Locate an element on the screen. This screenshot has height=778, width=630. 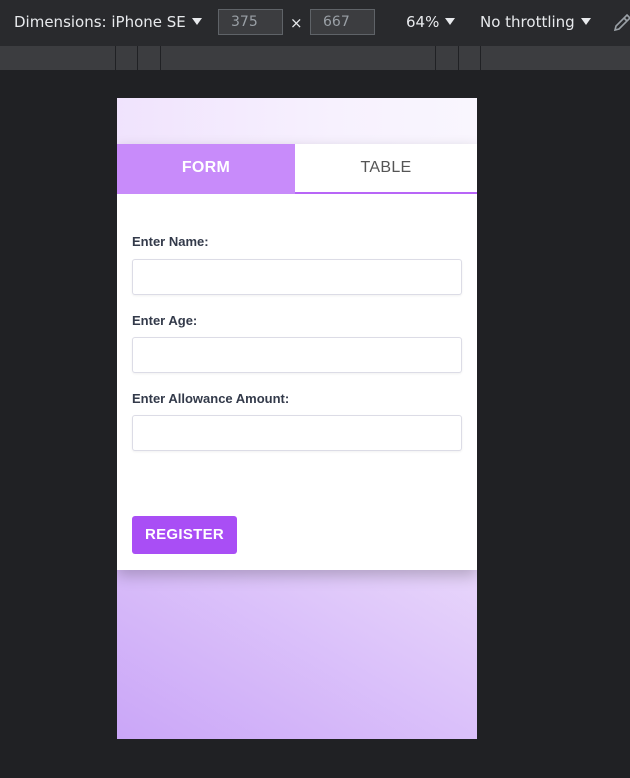
age-label: Enter Age: is located at coordinates (165, 320).